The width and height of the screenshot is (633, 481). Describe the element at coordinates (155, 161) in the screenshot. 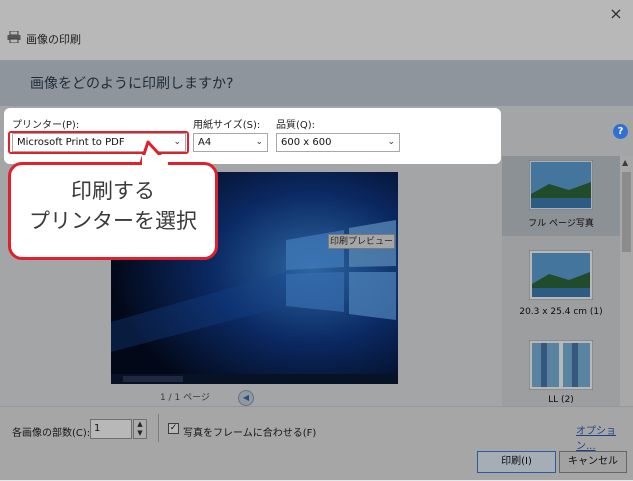

I see `callout-pointer-cover` at that location.